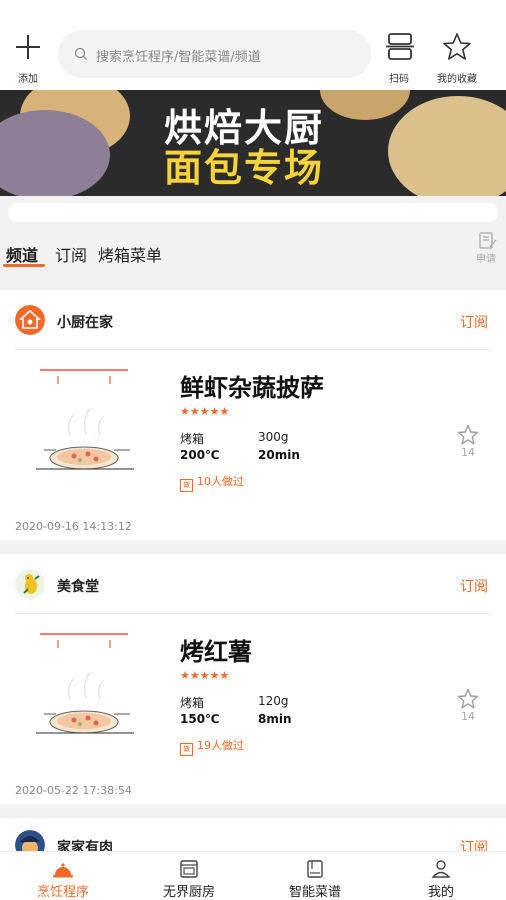 The width and height of the screenshot is (506, 900). I want to click on nav-label: 智能菜谱, so click(314, 892).